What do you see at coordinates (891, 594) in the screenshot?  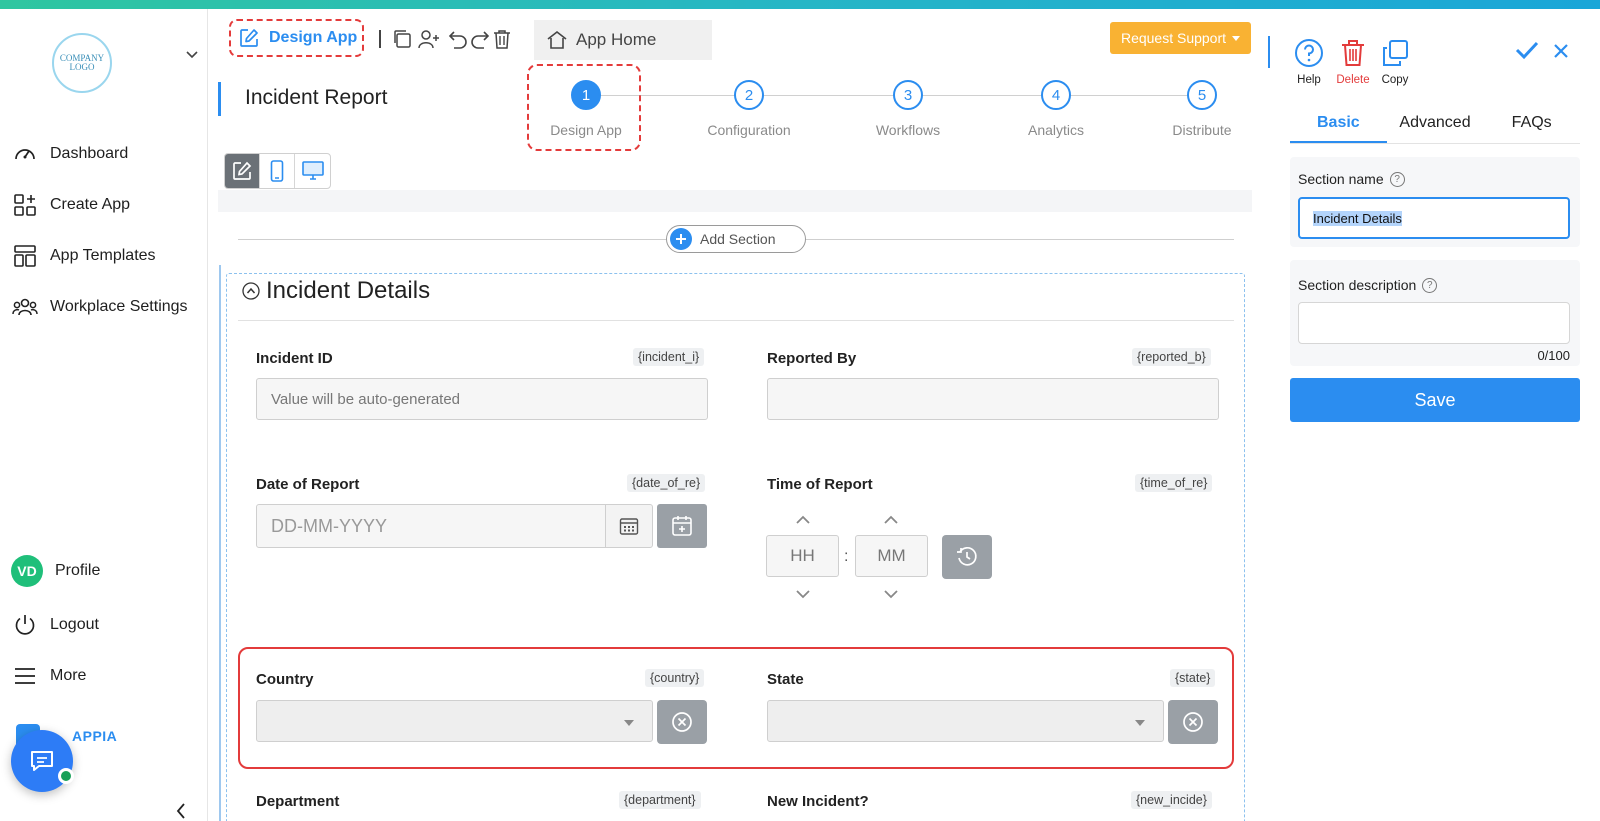 I see `minute-down-icon` at bounding box center [891, 594].